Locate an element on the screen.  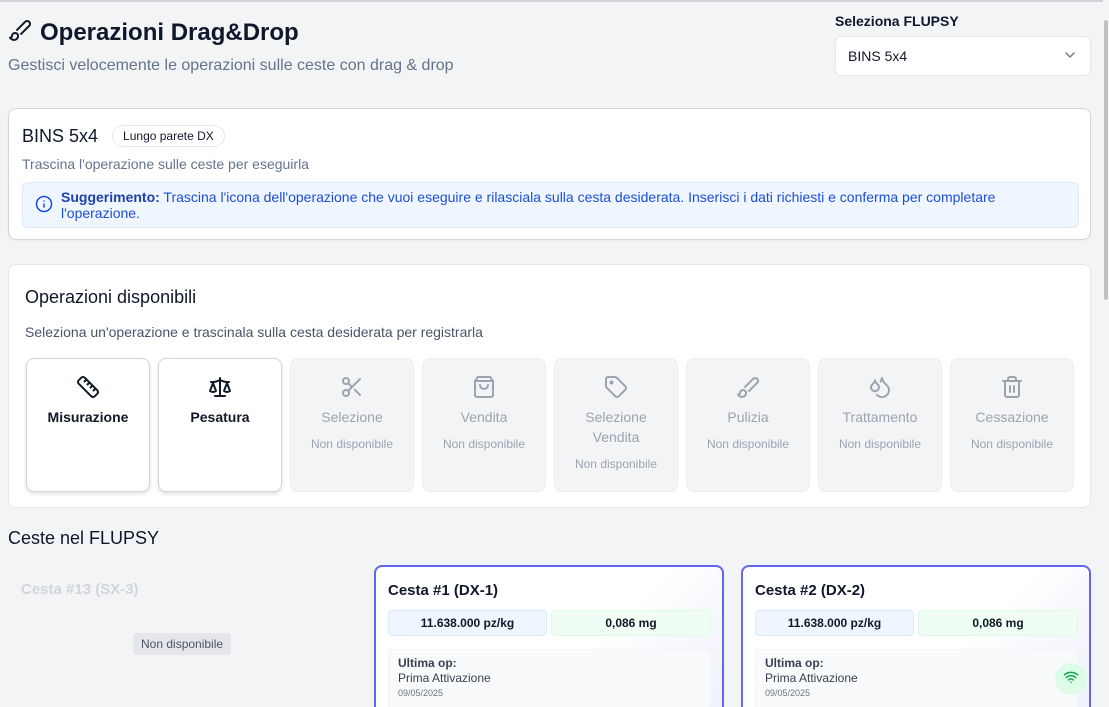
operations-title: Operazioni disponibili is located at coordinates (111, 297).